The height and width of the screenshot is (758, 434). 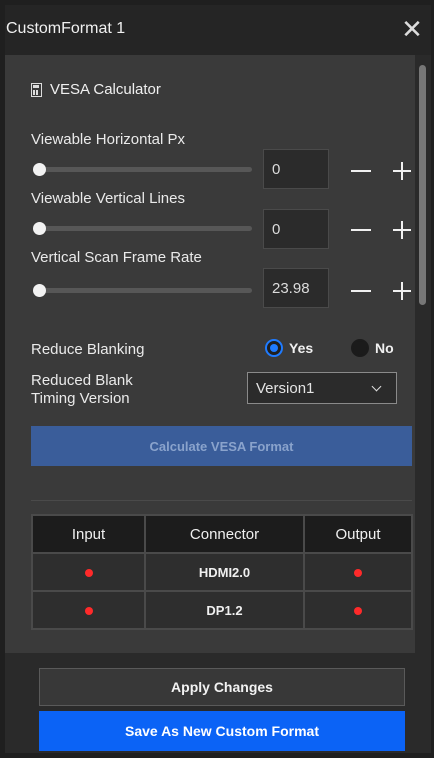 What do you see at coordinates (358, 534) in the screenshot?
I see `header-output: Output` at bounding box center [358, 534].